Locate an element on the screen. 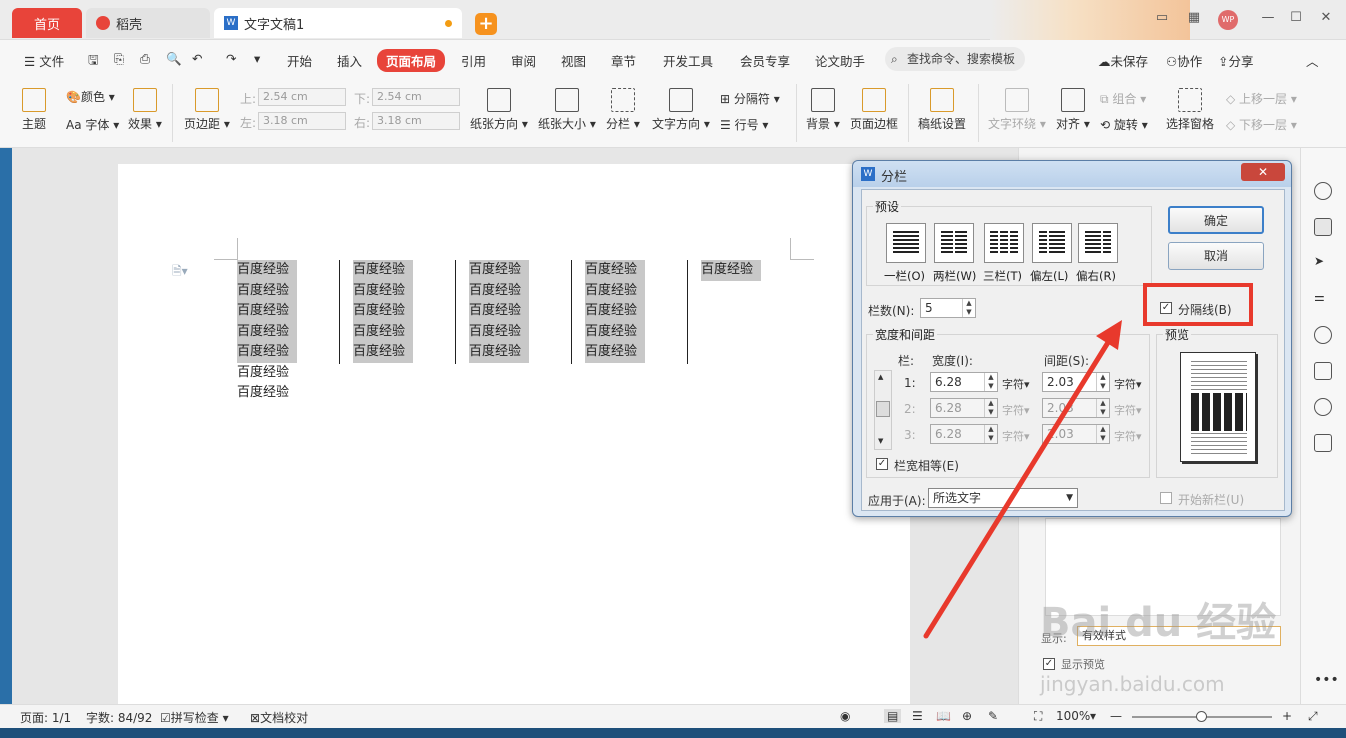 The height and width of the screenshot is (738, 1346). rocket-icon is located at coordinates (1323, 191).